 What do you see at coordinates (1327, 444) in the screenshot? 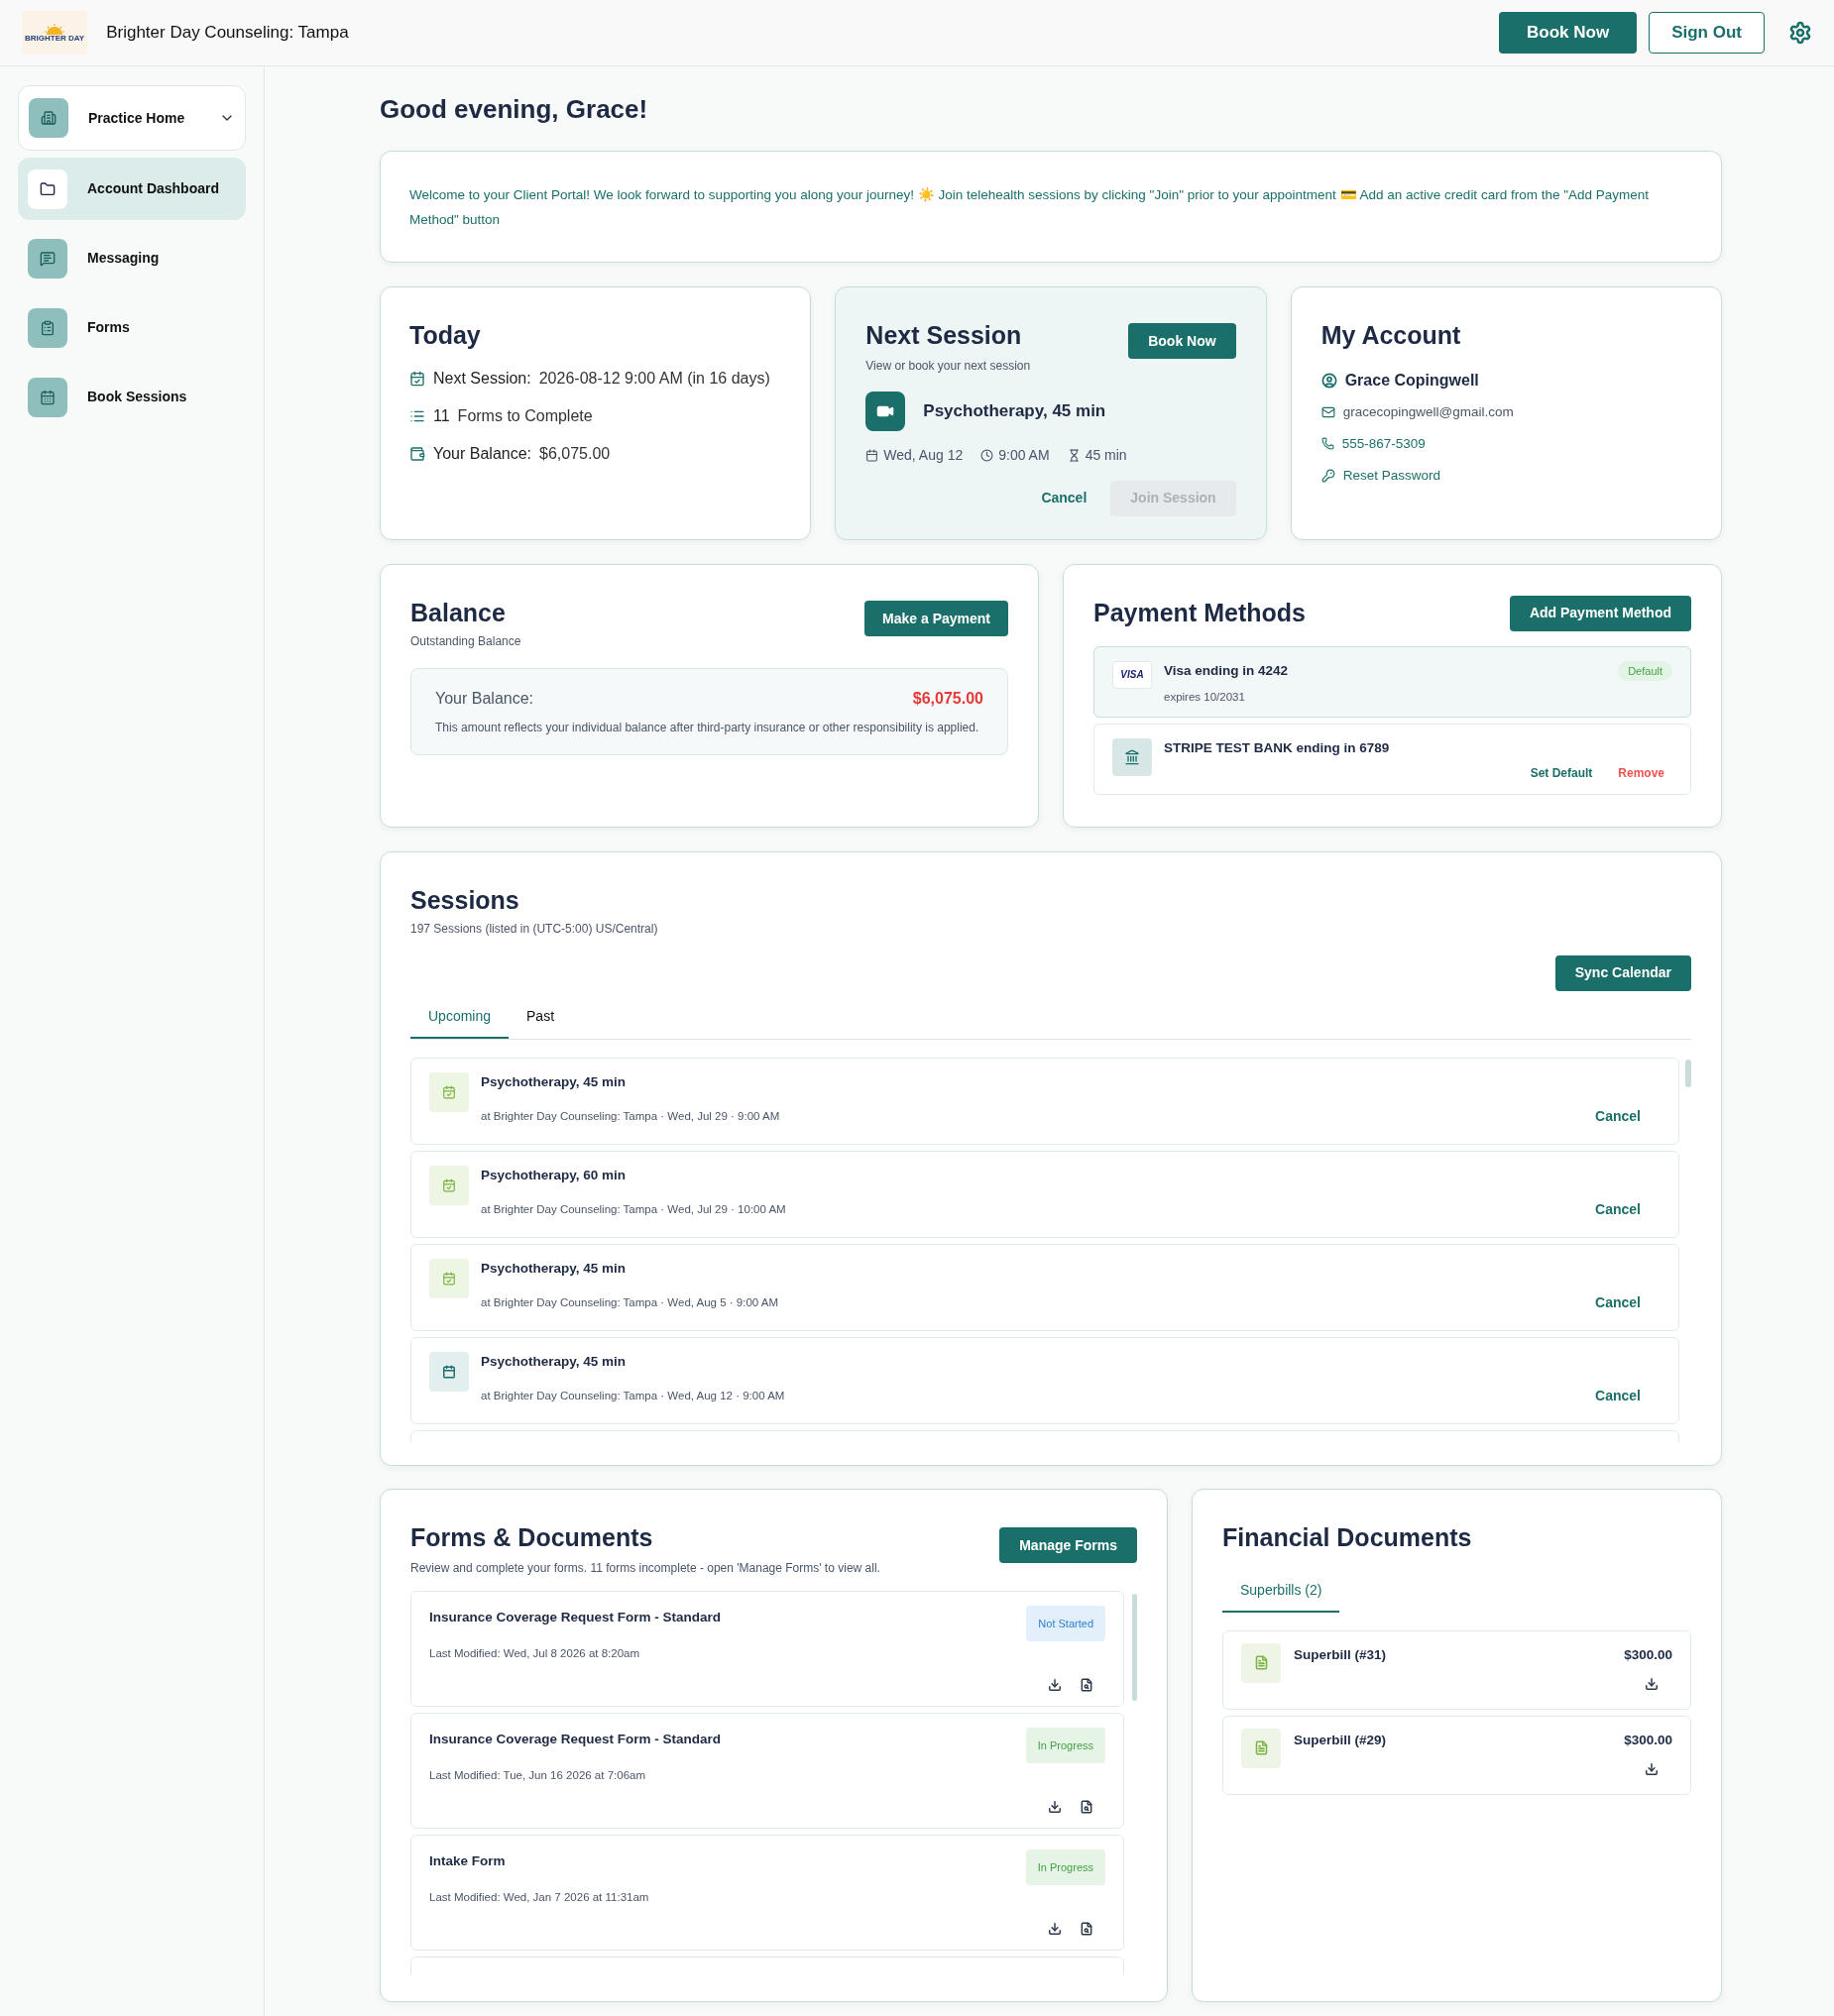
I see `phone-icon` at bounding box center [1327, 444].